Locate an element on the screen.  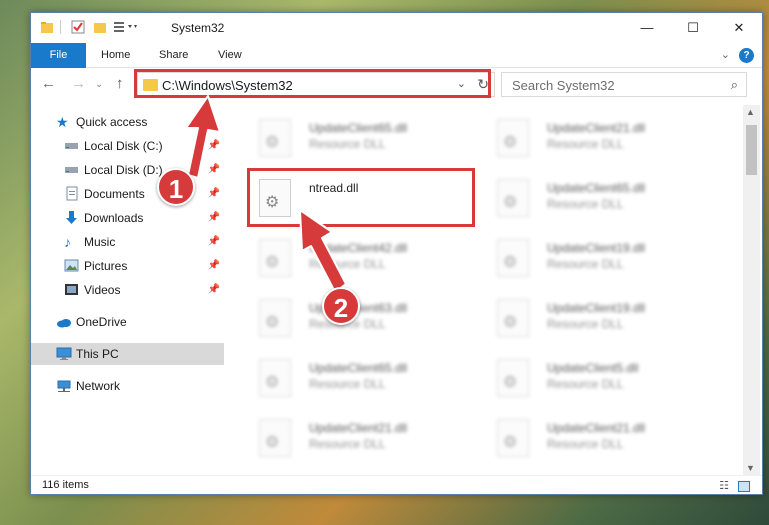
address-bar: C:\Windows\System32 ⌄ ↻ is located at coordinates (316, 84).